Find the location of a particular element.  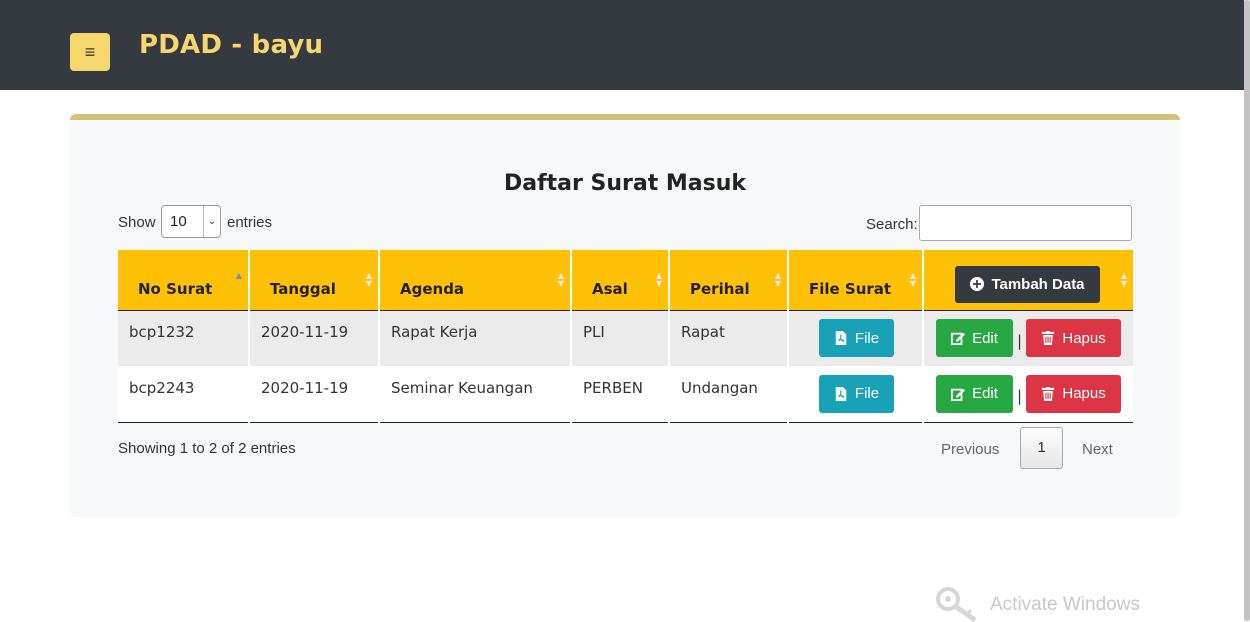

cell-asal: PERBEN is located at coordinates (620, 394).